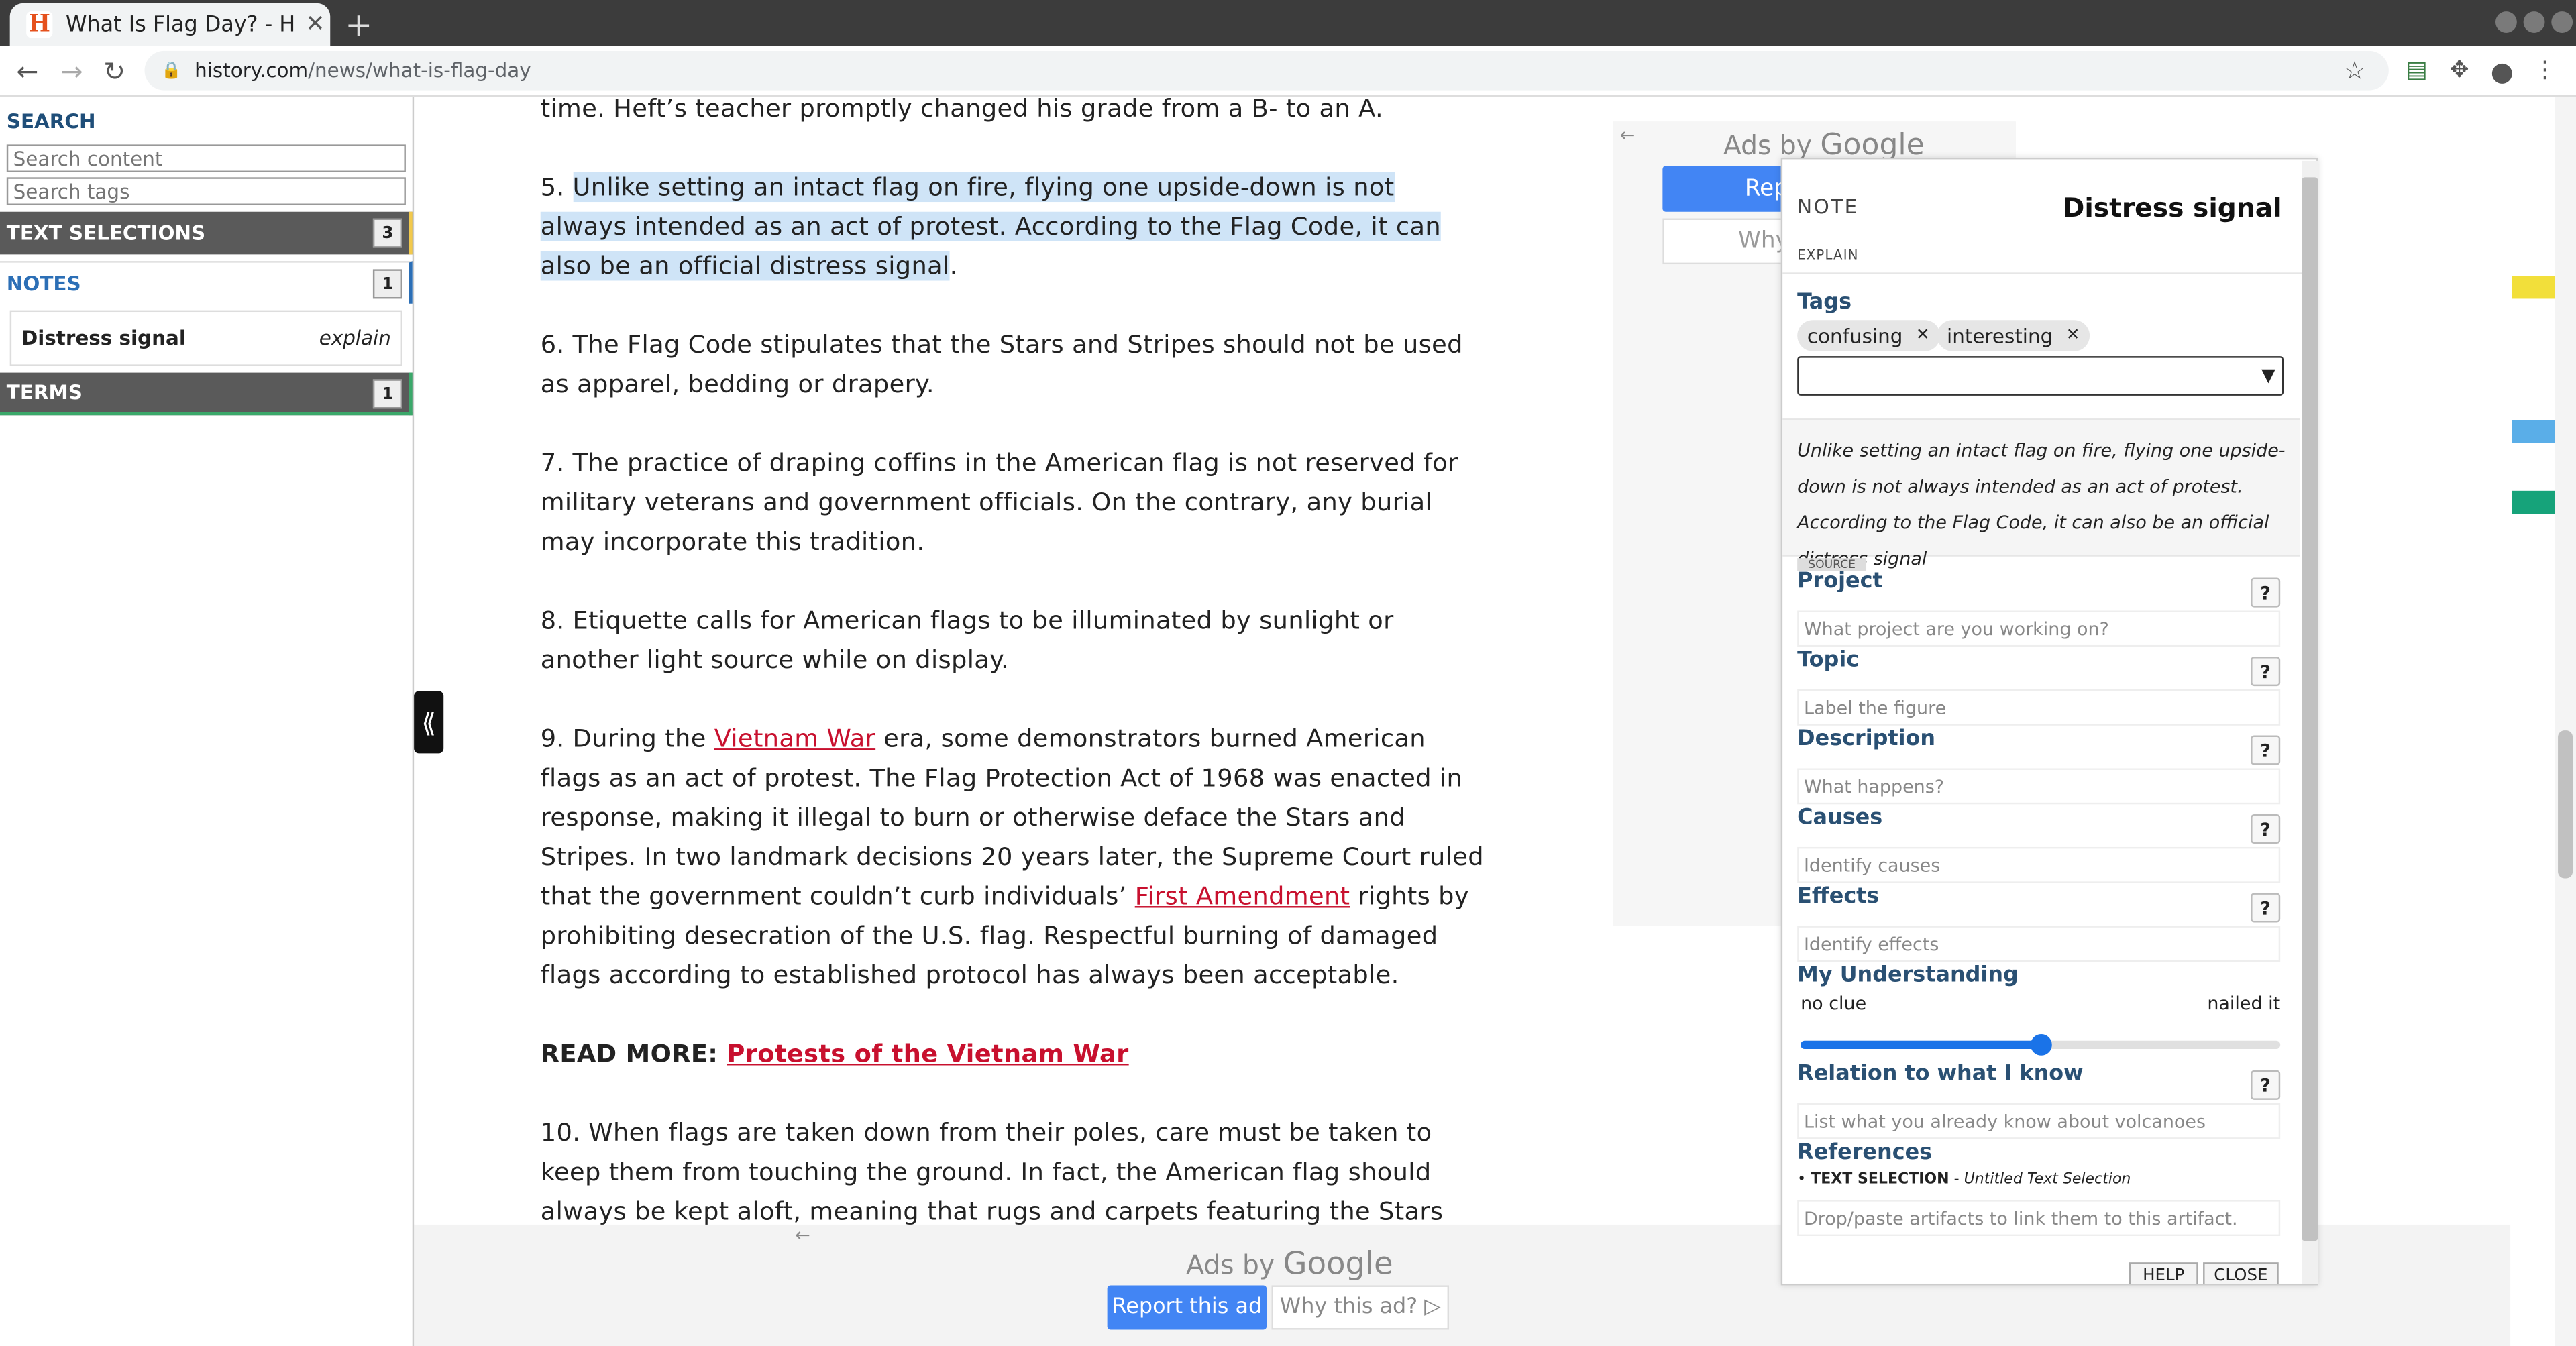  What do you see at coordinates (2039, 628) in the screenshot?
I see `project-input: What project are you working on?` at bounding box center [2039, 628].